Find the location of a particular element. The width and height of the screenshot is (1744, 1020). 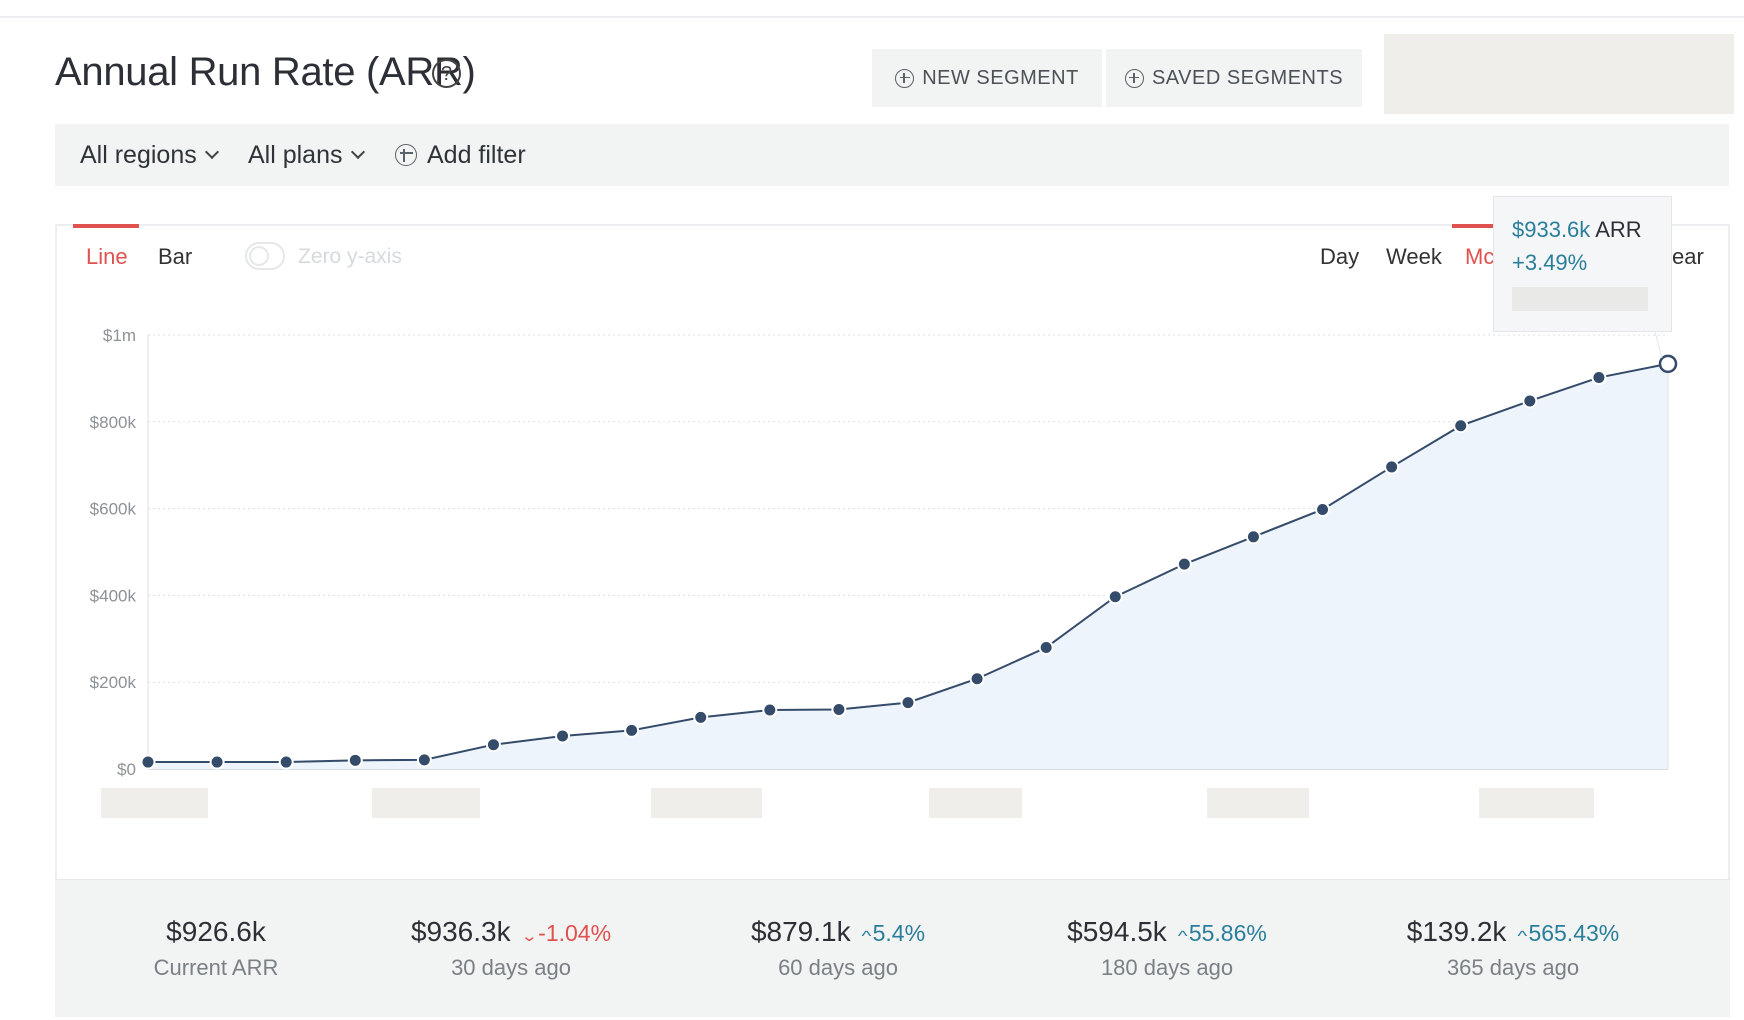

stat-change-value: 5.4% is located at coordinates (899, 933).